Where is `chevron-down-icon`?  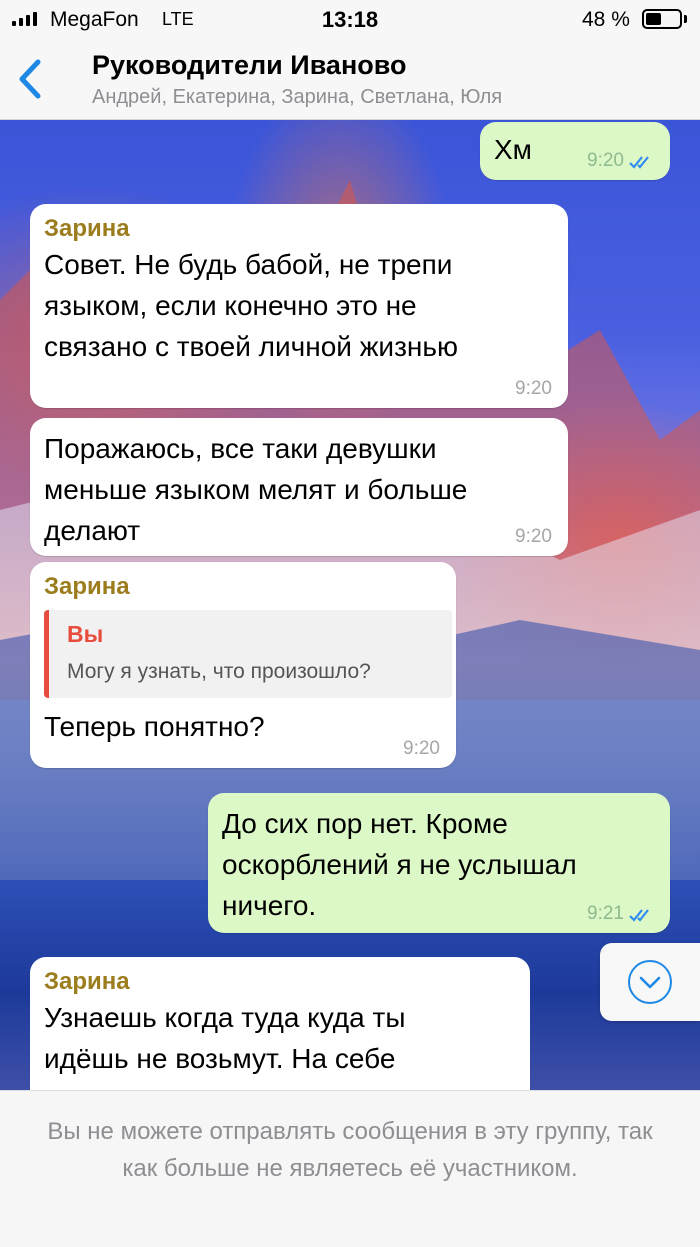 chevron-down-icon is located at coordinates (650, 982).